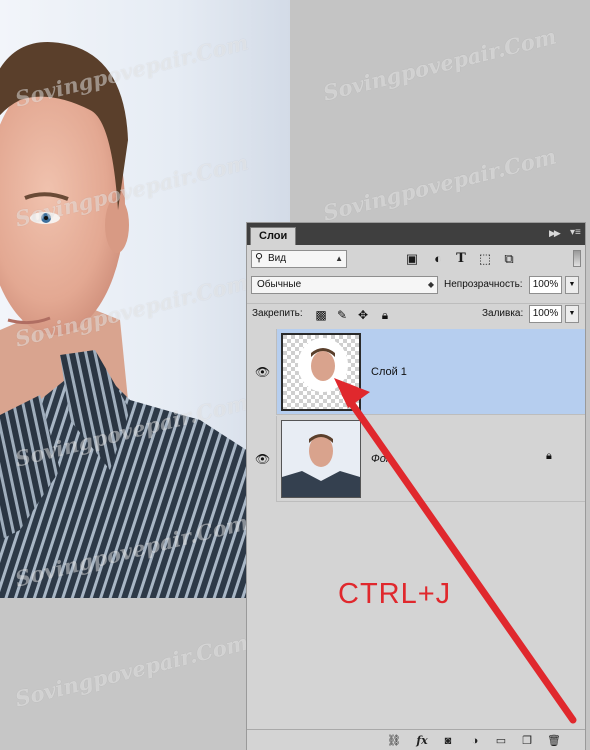 This screenshot has height=750, width=590. Describe the element at coordinates (572, 314) in the screenshot. I see `fill-dropdown-icon: ▼` at that location.